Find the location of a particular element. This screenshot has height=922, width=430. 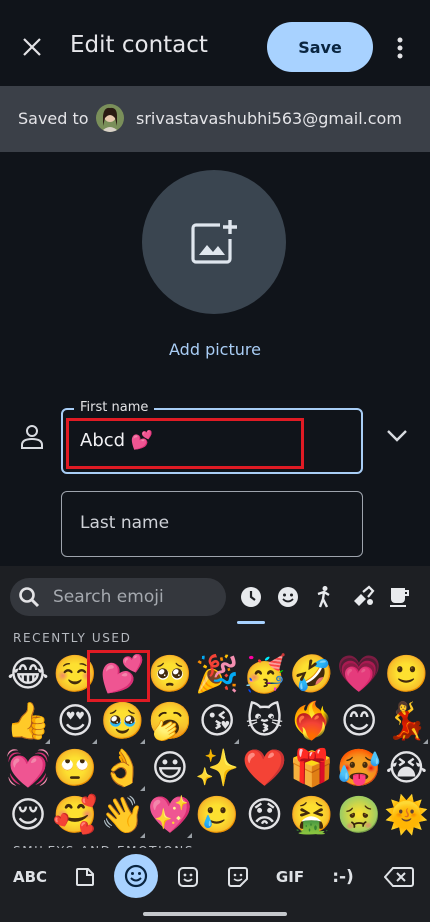

backspace-button is located at coordinates (399, 877).